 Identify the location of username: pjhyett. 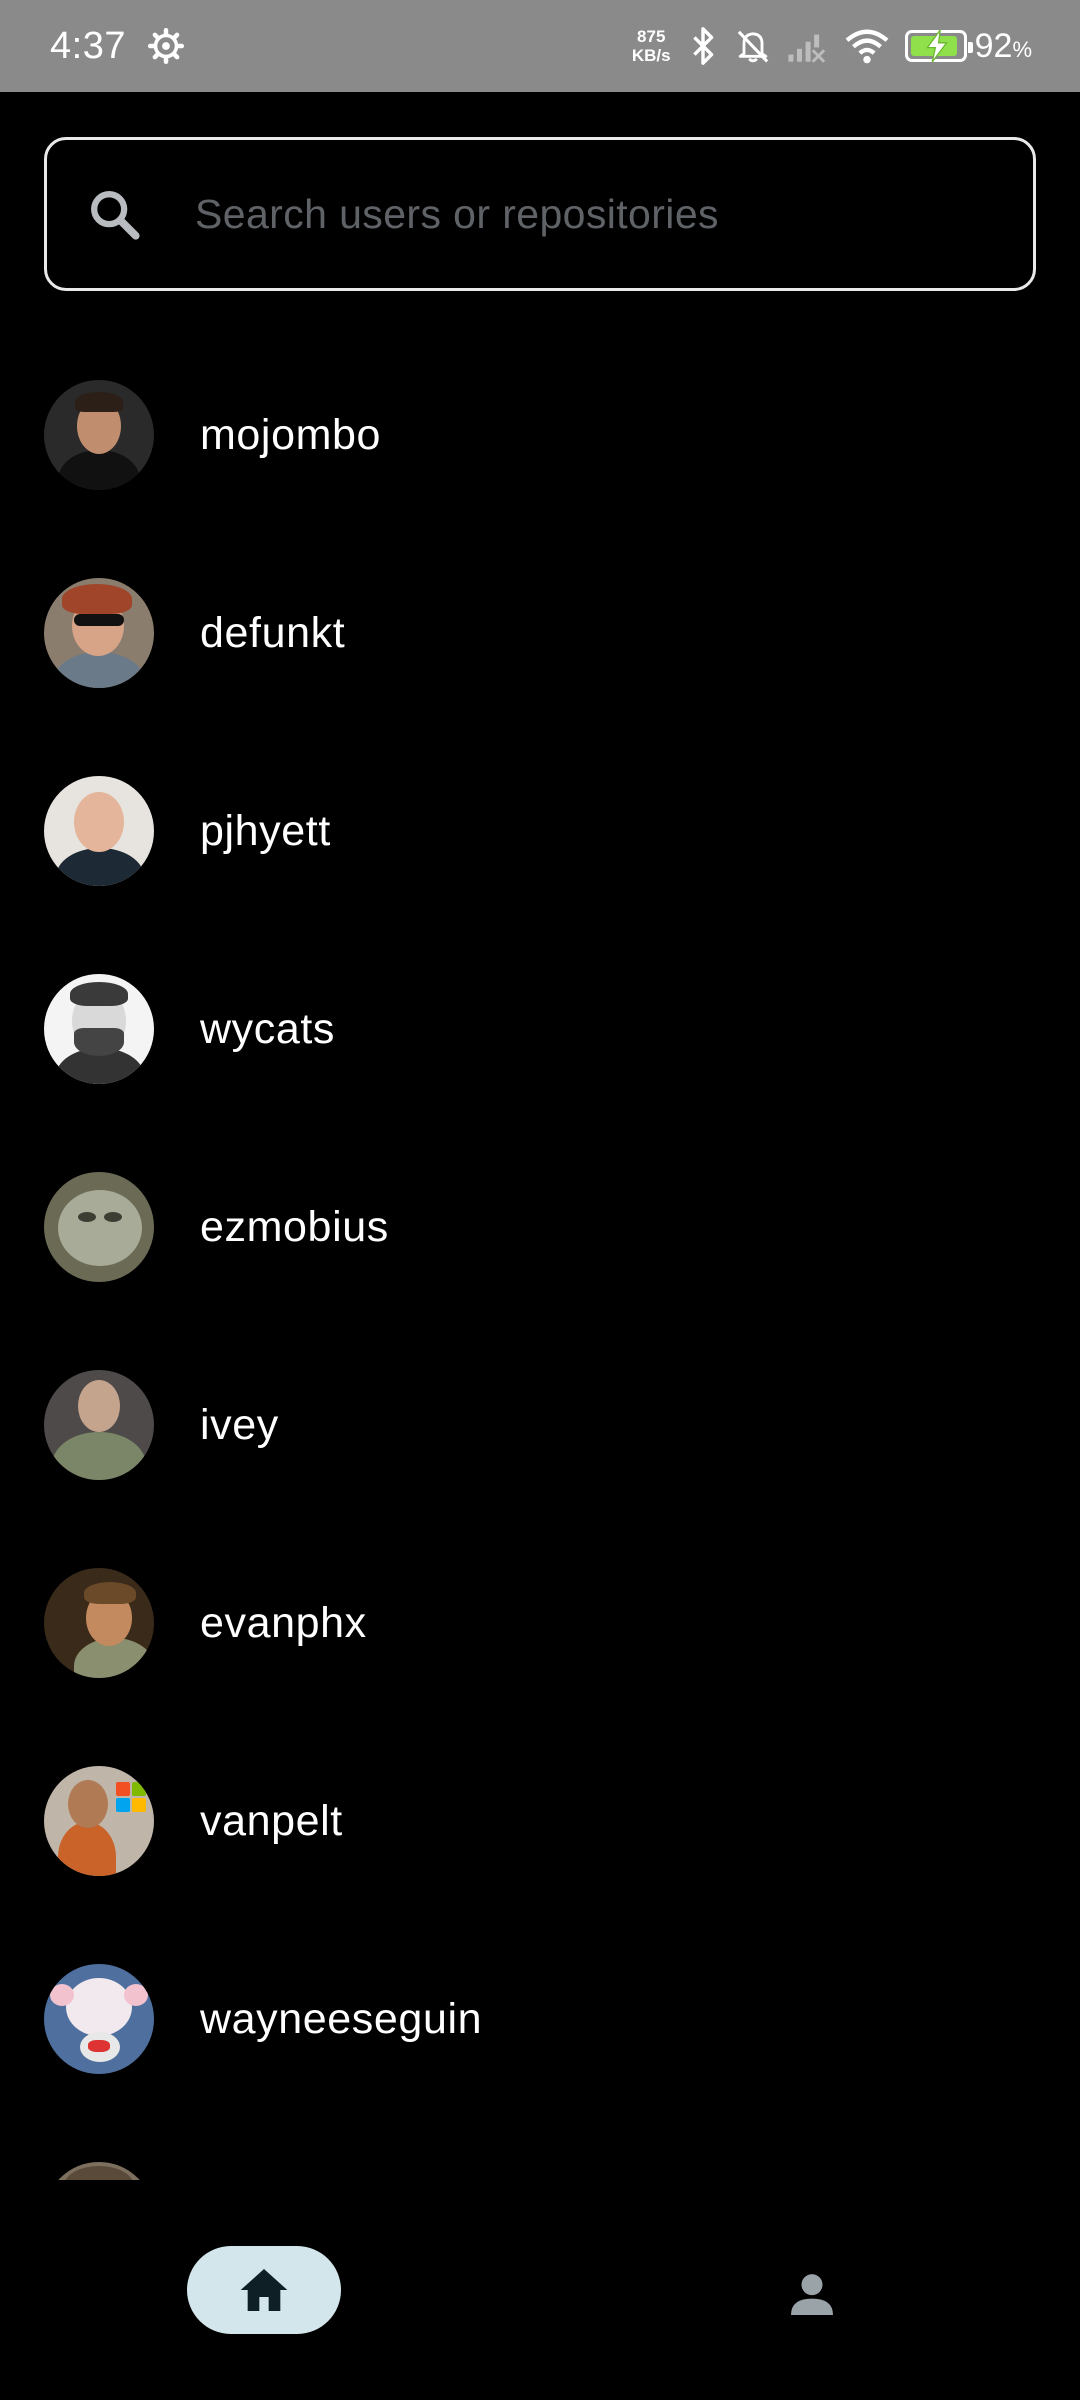
(265, 830).